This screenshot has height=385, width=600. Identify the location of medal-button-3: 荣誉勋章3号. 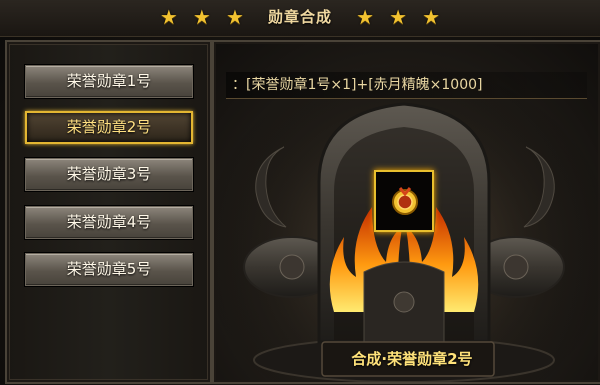
(109, 174).